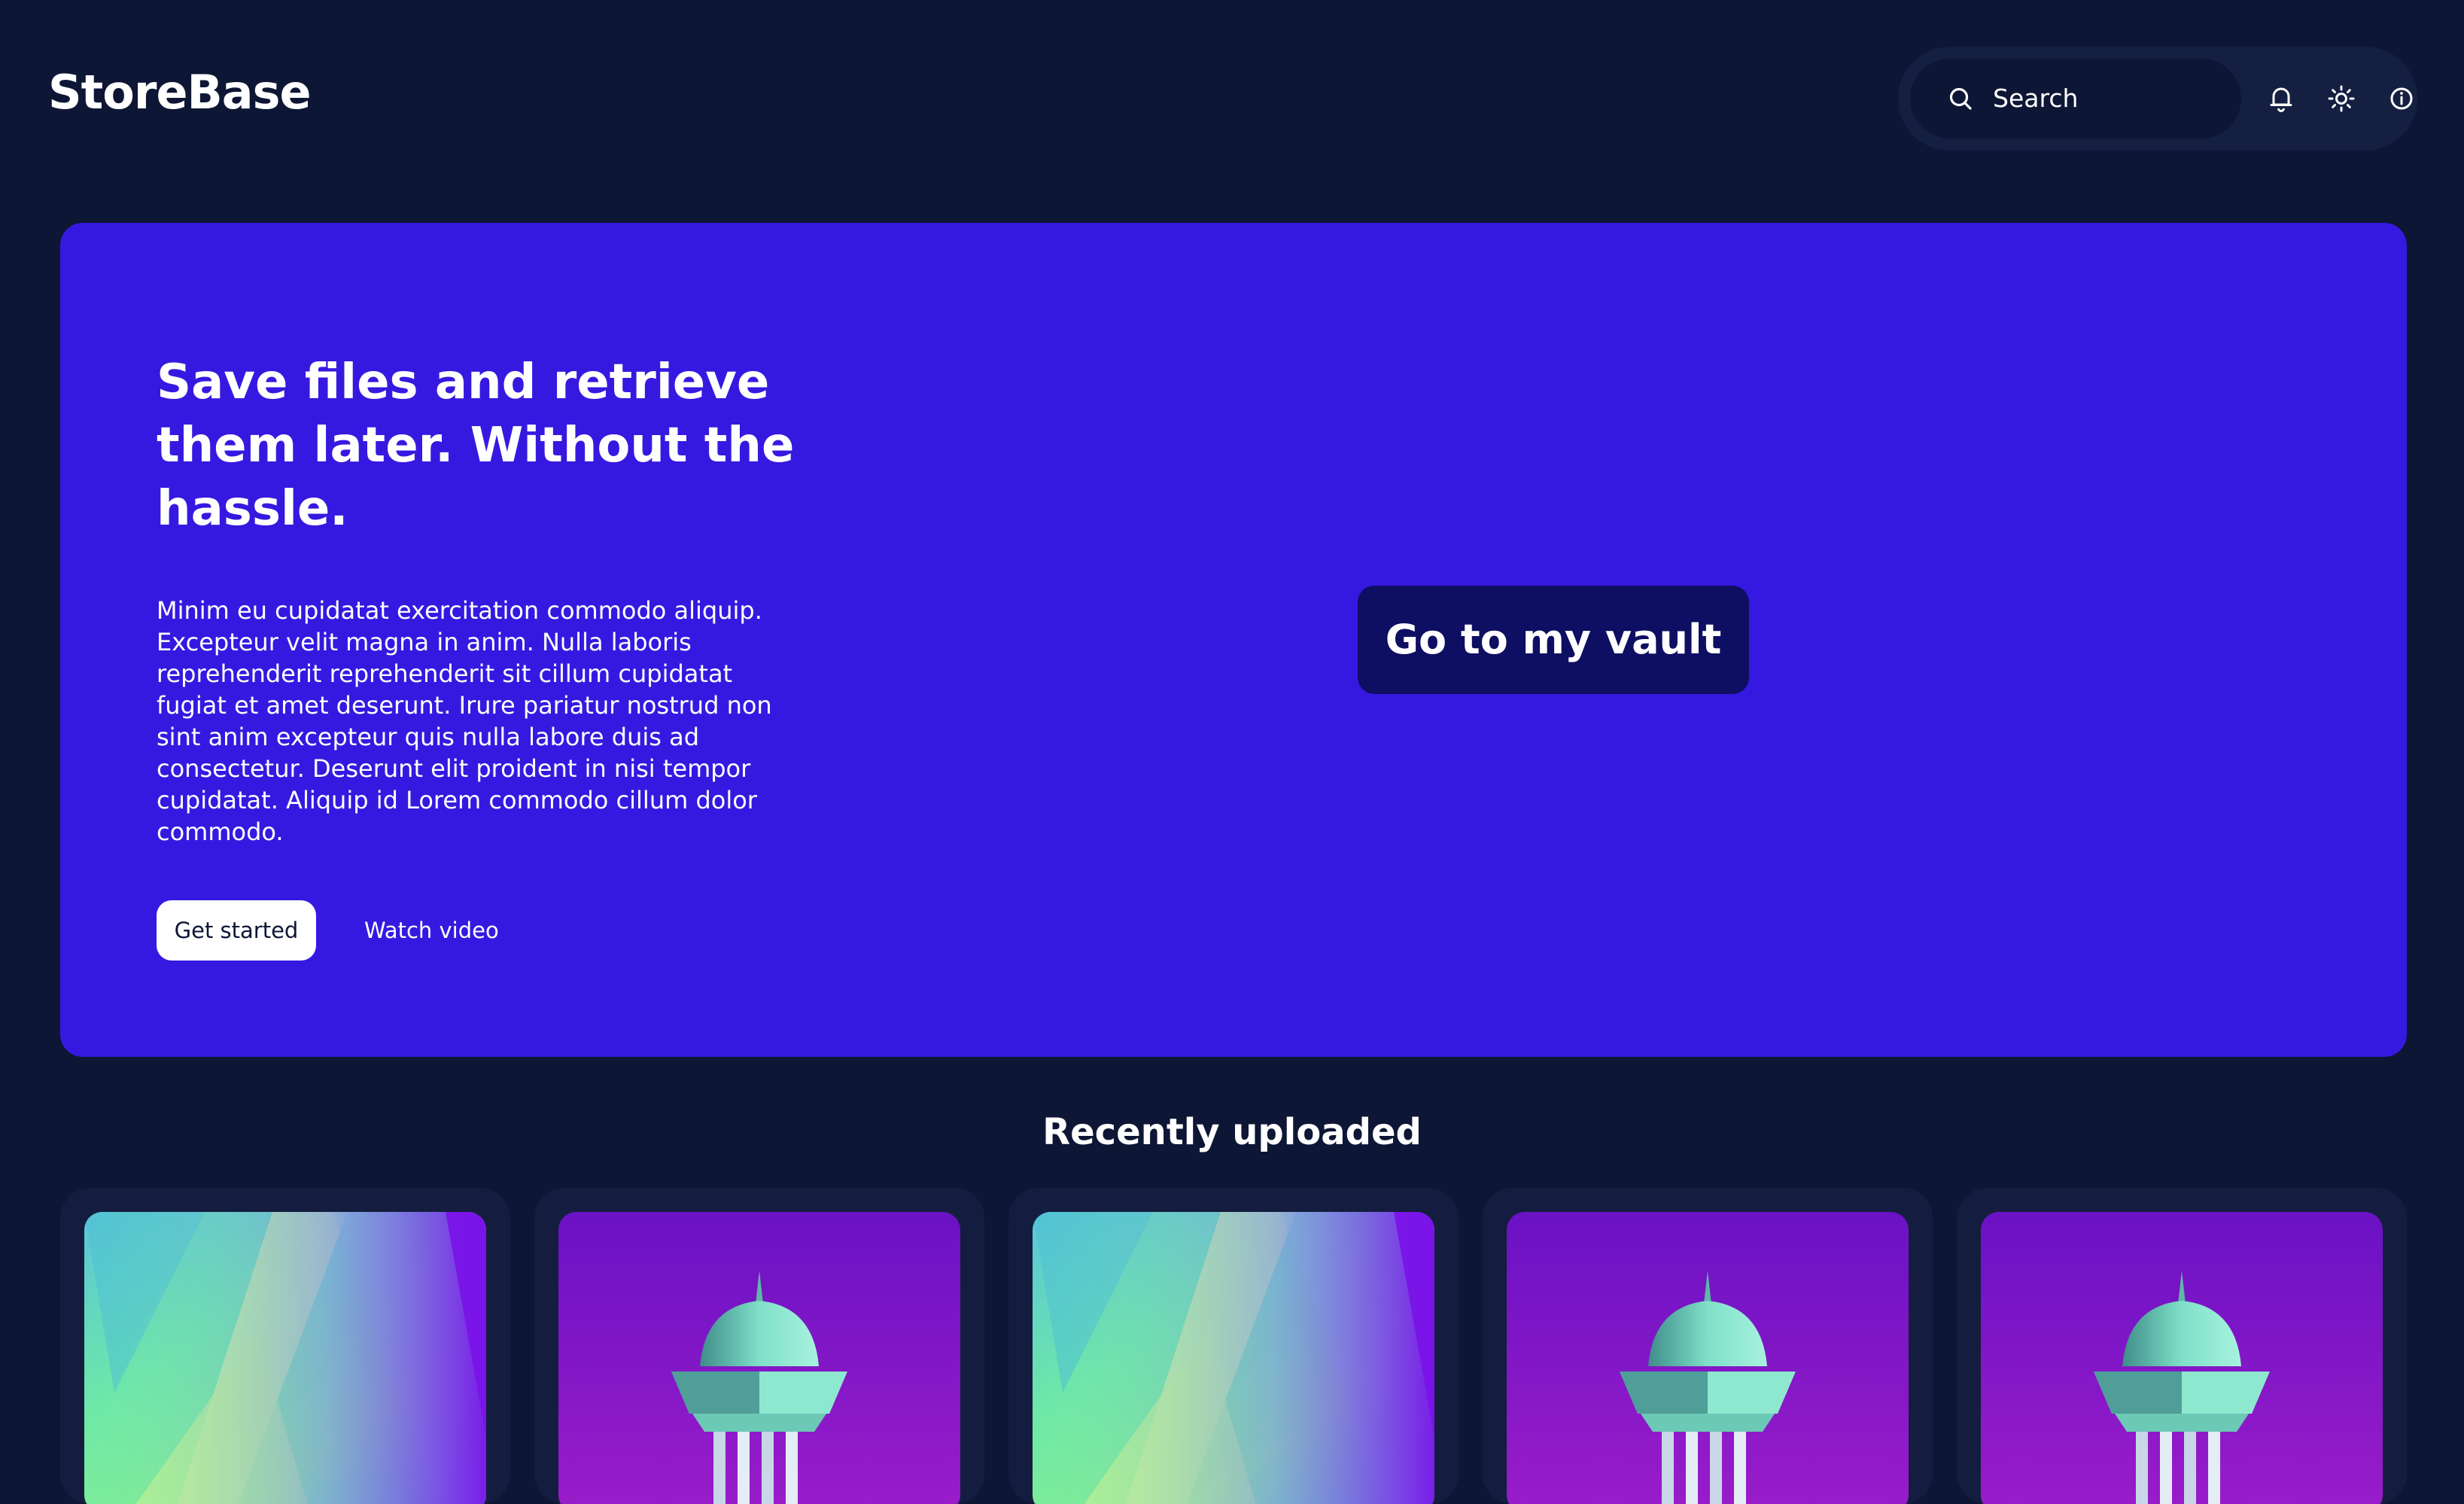 The height and width of the screenshot is (1504, 2464). Describe the element at coordinates (431, 930) in the screenshot. I see `watch-video-link: Watch video` at that location.